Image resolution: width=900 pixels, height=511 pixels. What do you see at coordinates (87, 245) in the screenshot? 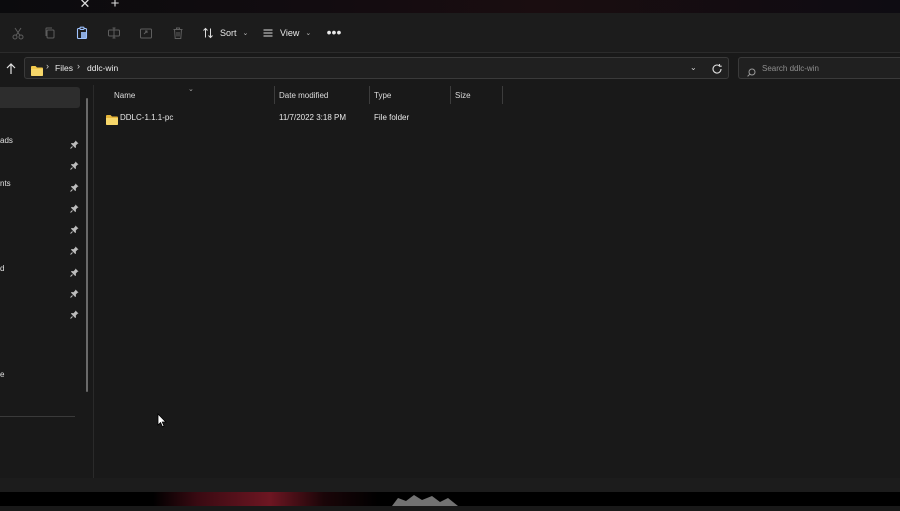
I see `nav-scrollbar` at bounding box center [87, 245].